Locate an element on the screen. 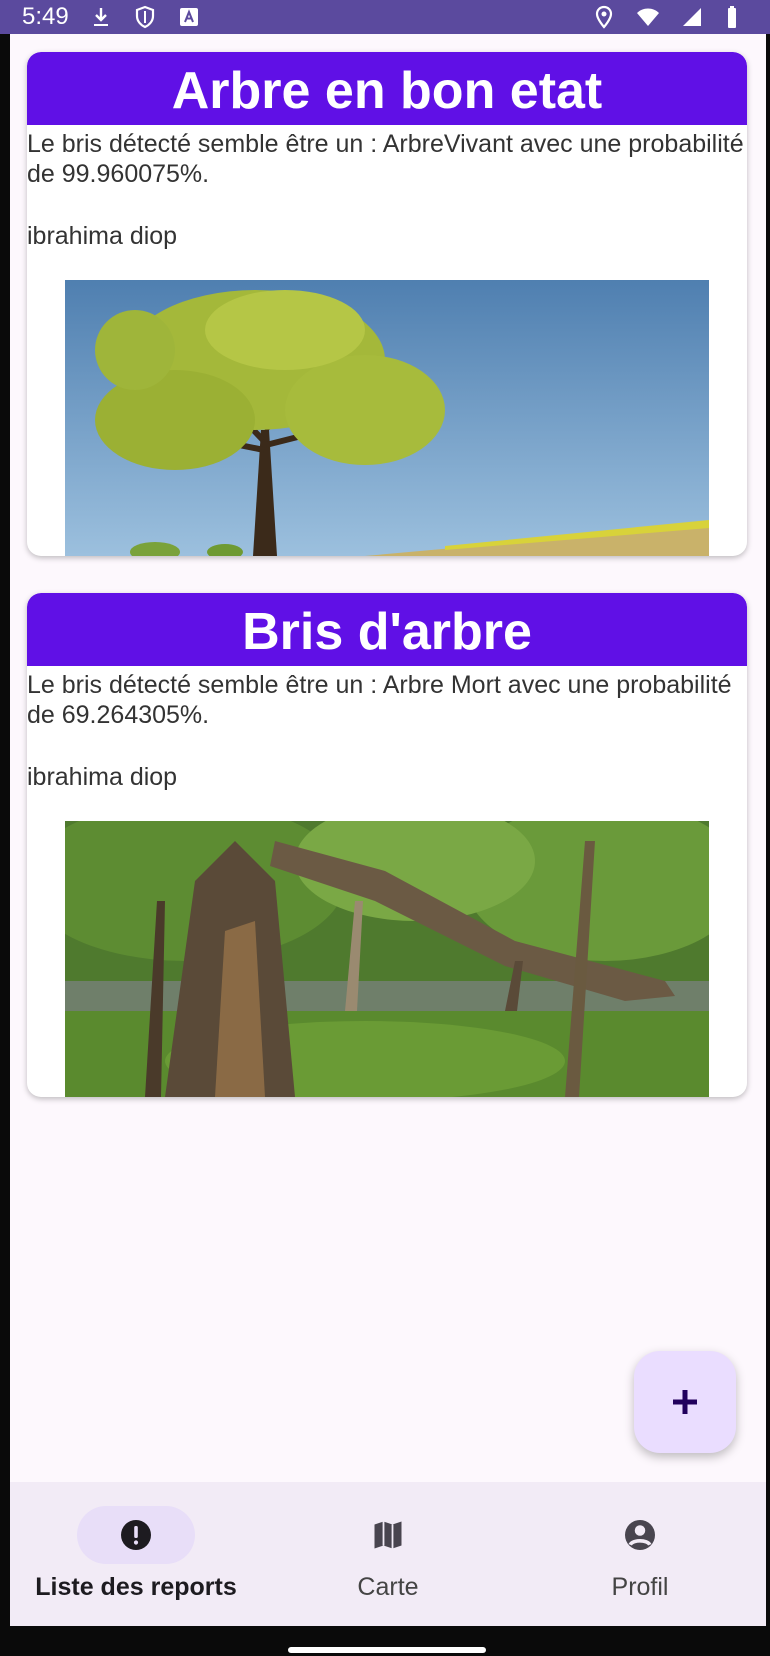 Image resolution: width=770 pixels, height=1656 pixels. status-time: 5:49 is located at coordinates (45, 16).